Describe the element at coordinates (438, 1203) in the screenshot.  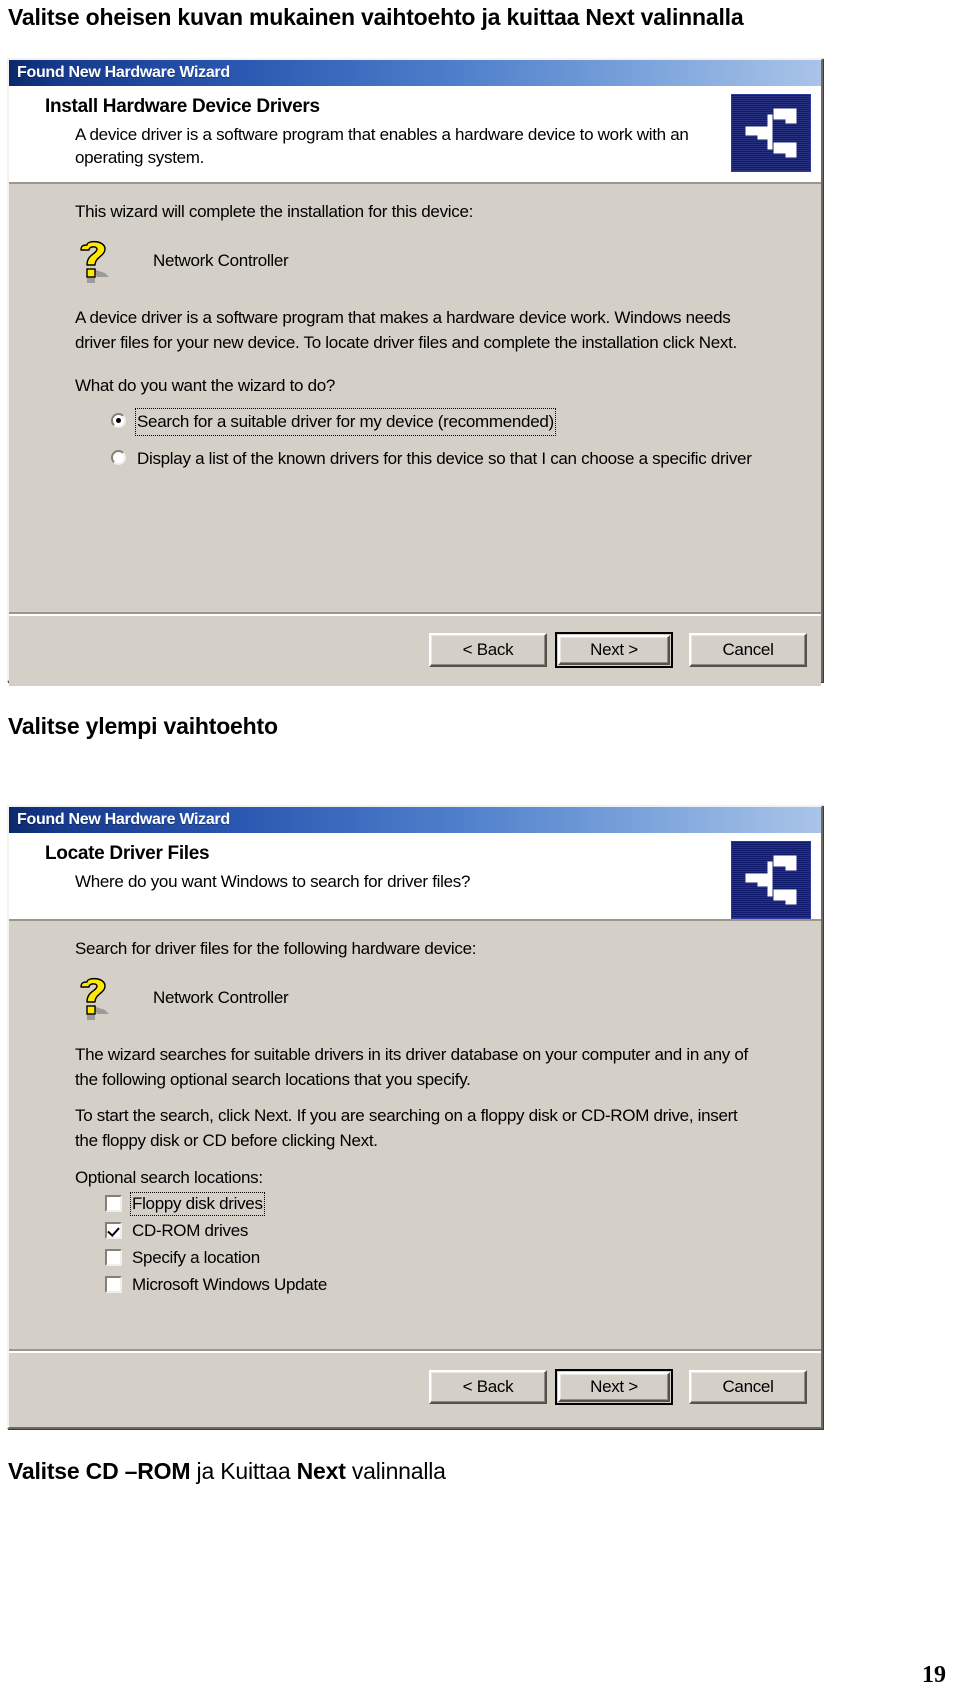
I see `checkbox-floppy-disk-drives: Floppy disk drives` at that location.